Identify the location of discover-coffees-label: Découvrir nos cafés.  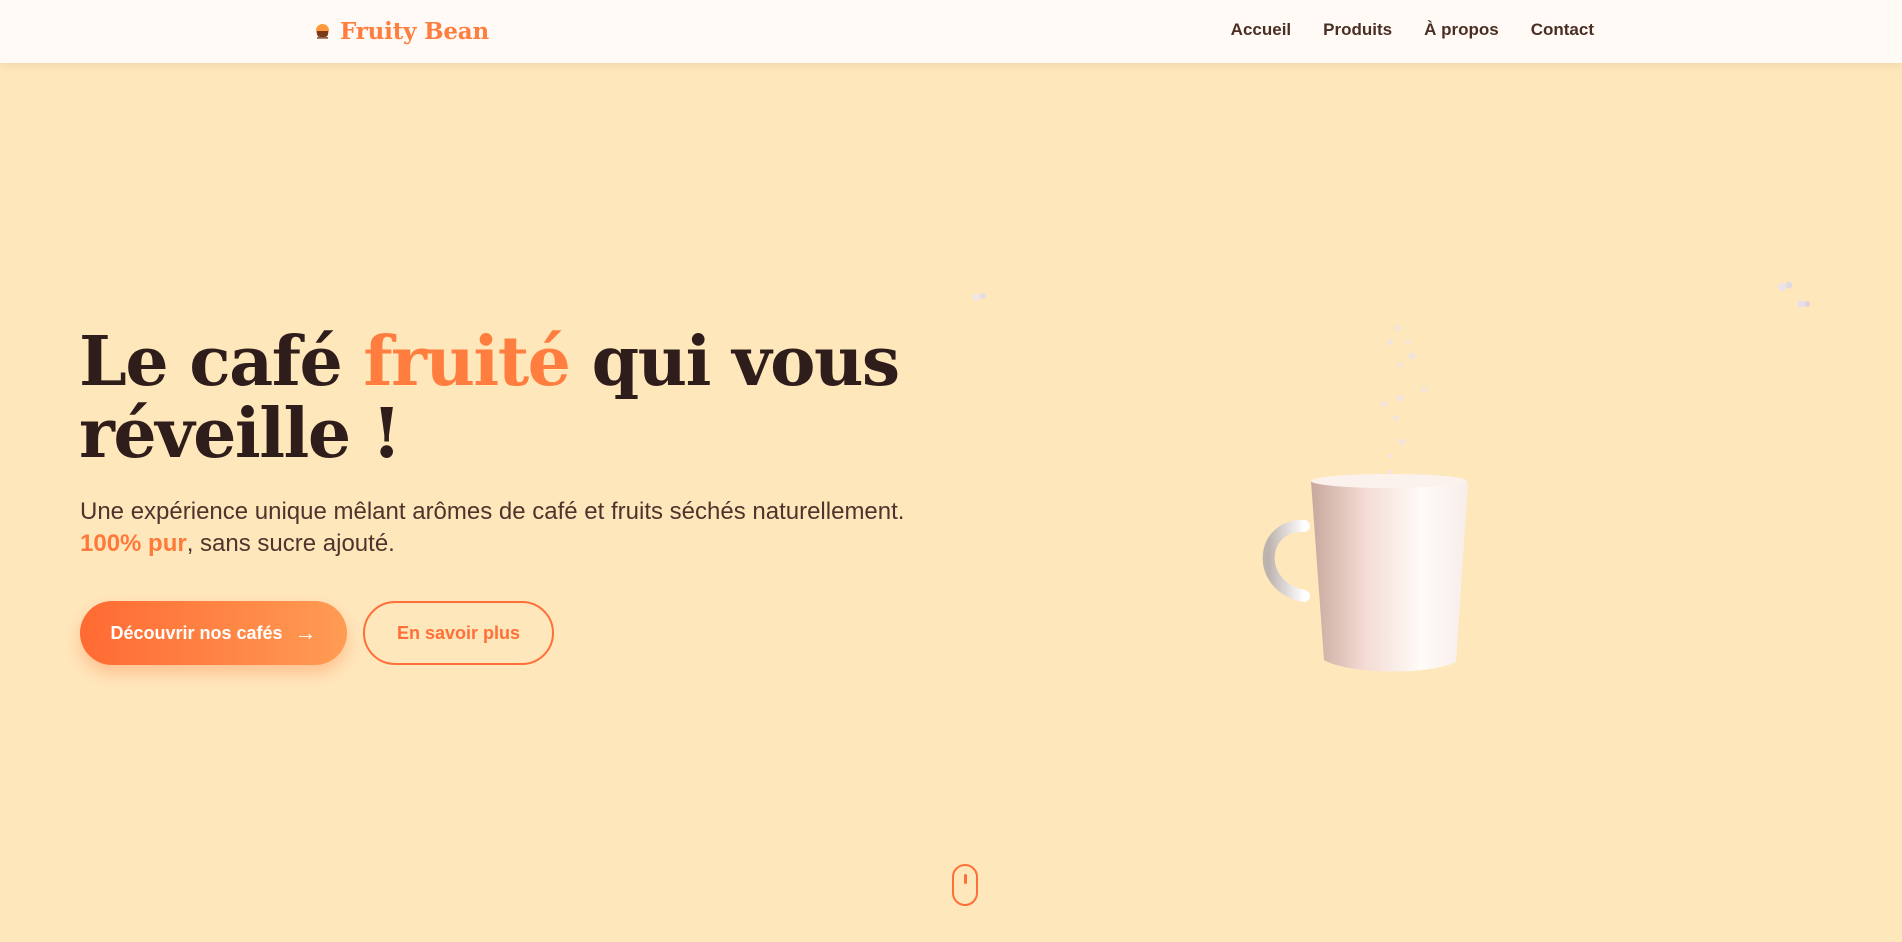
(196, 632).